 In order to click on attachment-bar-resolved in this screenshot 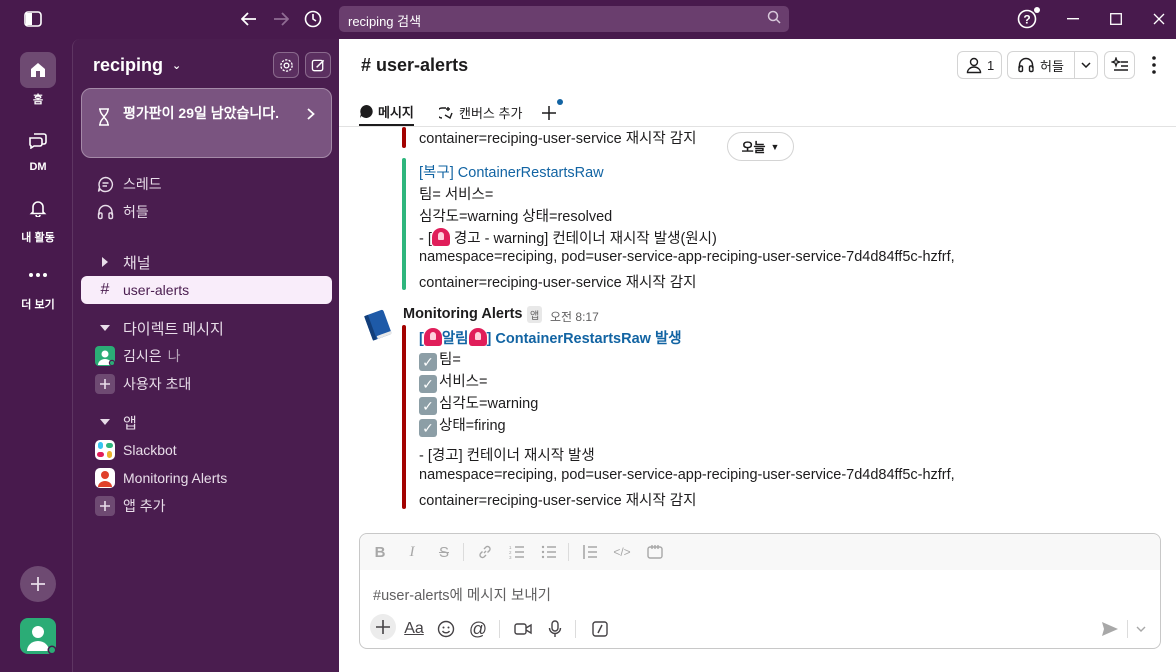, I will do `click(404, 224)`.